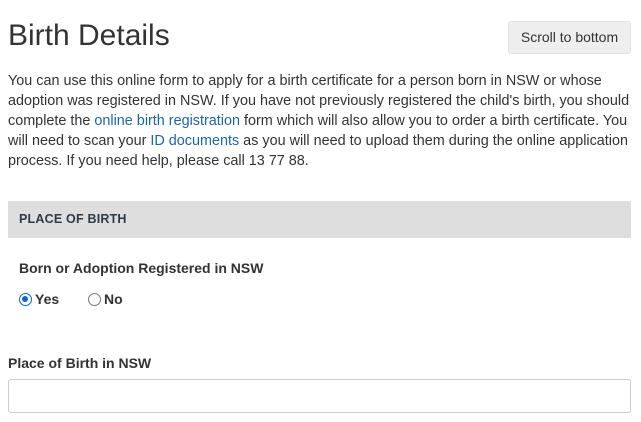  What do you see at coordinates (89, 35) in the screenshot?
I see `page-title: Birth Details` at bounding box center [89, 35].